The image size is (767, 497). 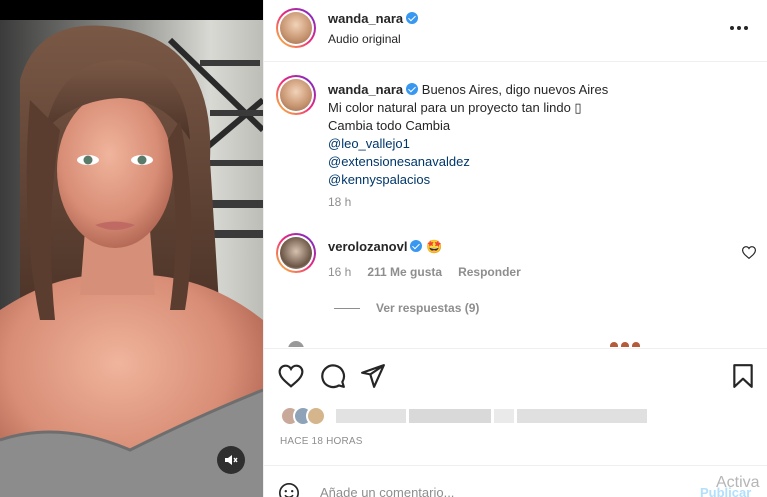 I want to click on caption-username: wanda_nara, so click(x=365, y=89).